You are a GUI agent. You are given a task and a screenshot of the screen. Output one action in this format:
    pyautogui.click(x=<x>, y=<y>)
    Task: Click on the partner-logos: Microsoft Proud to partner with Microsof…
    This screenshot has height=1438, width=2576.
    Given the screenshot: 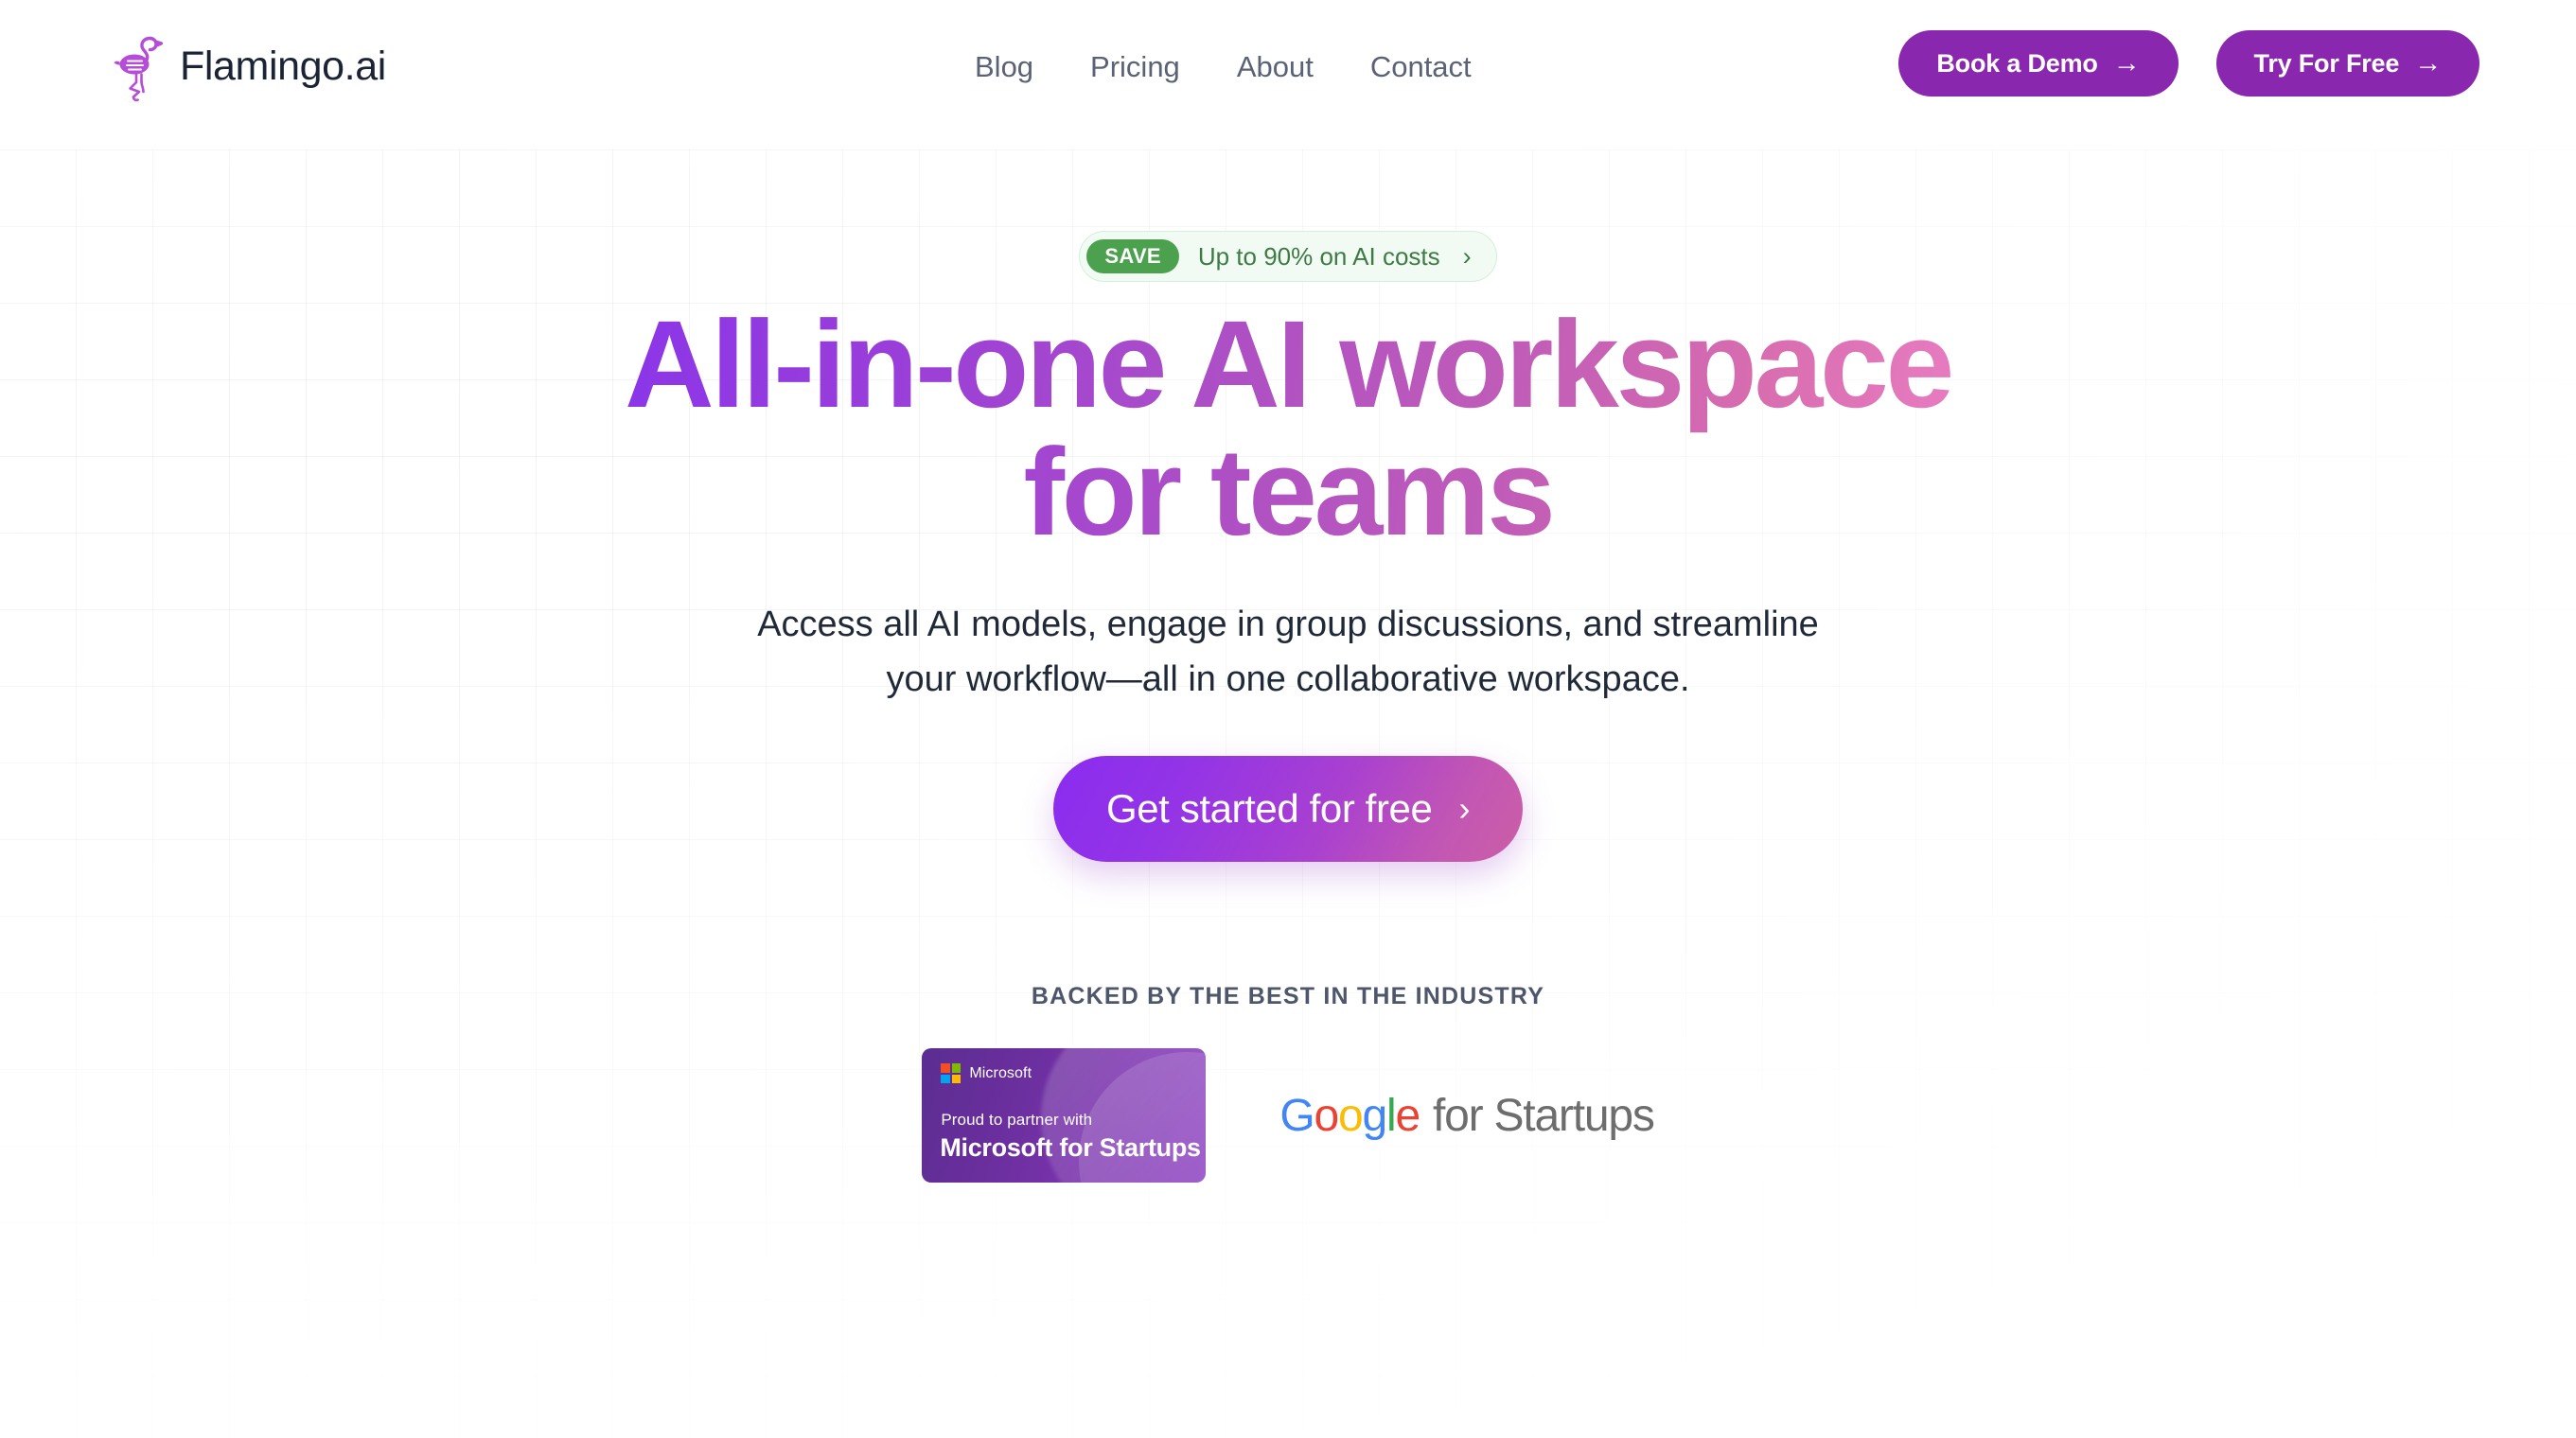 What is the action you would take?
    pyautogui.click(x=1288, y=1116)
    